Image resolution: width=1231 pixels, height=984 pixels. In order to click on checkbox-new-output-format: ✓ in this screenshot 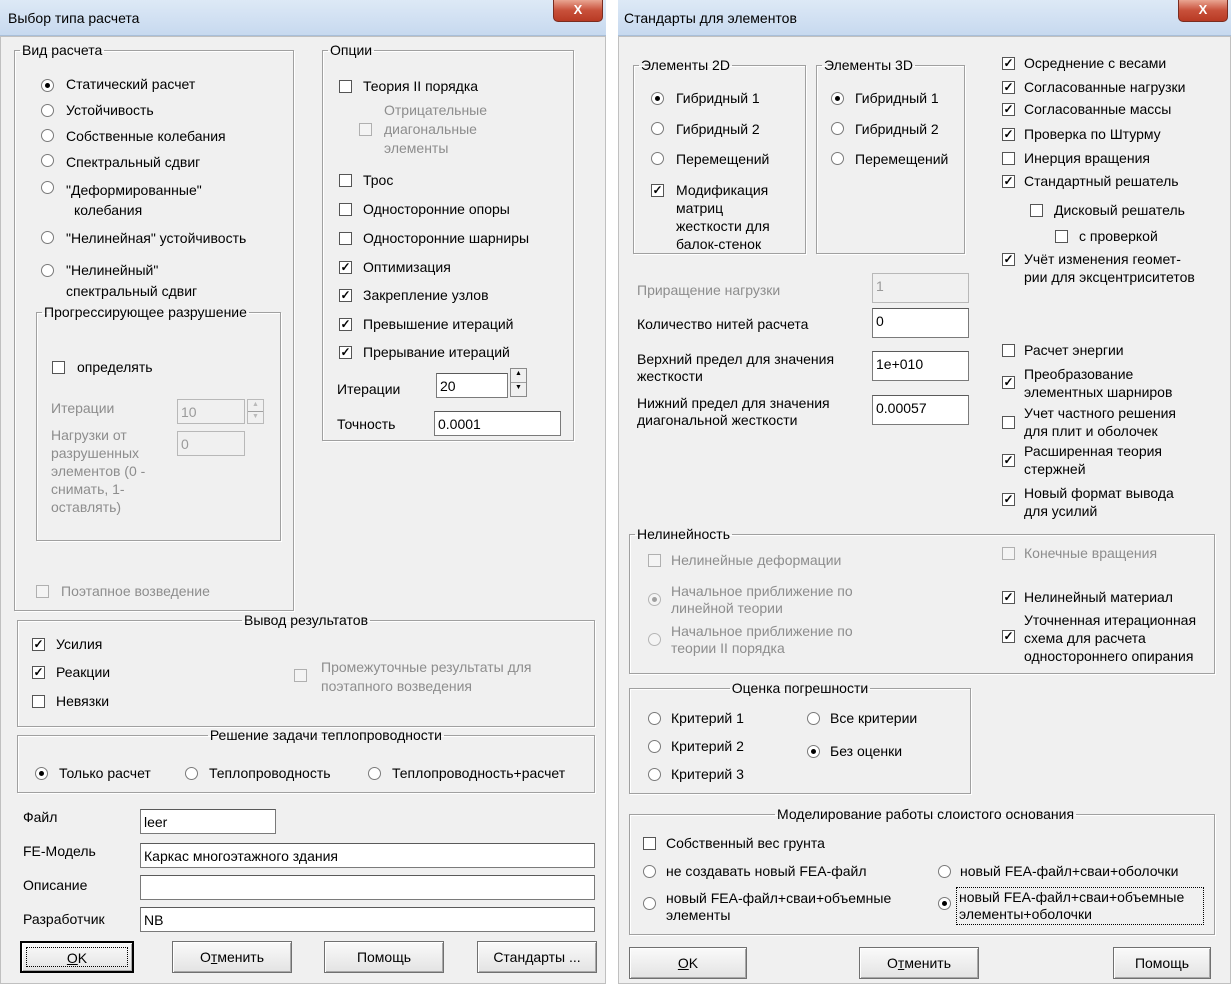, I will do `click(1008, 499)`.